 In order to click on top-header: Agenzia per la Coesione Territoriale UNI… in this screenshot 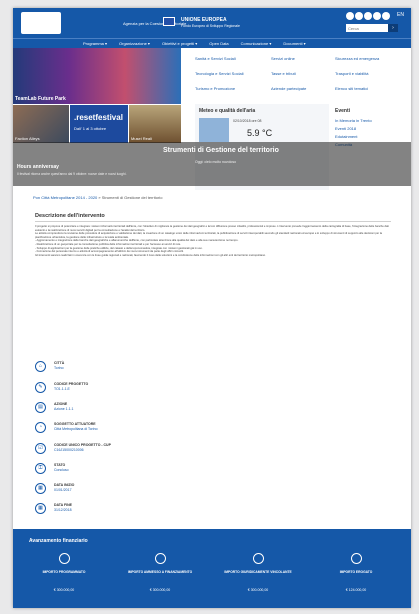, I will do `click(212, 23)`.